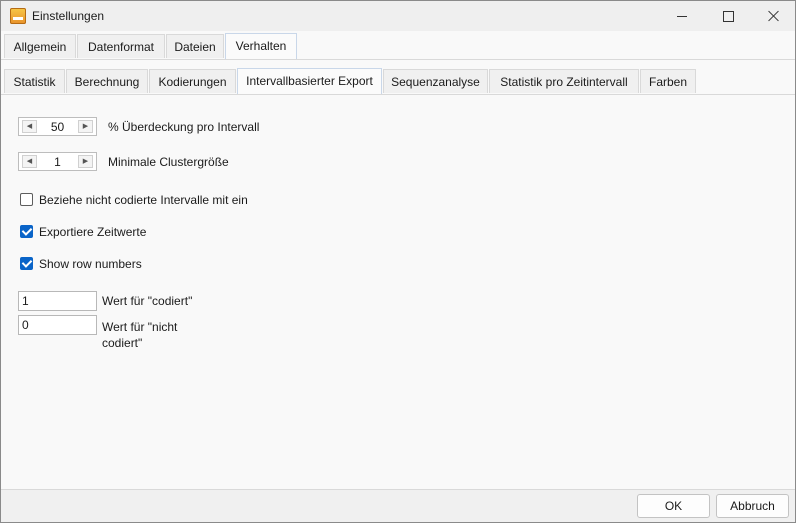 The image size is (796, 523). What do you see at coordinates (122, 343) in the screenshot?
I see `uncoded-value-label-line2: codiert"` at bounding box center [122, 343].